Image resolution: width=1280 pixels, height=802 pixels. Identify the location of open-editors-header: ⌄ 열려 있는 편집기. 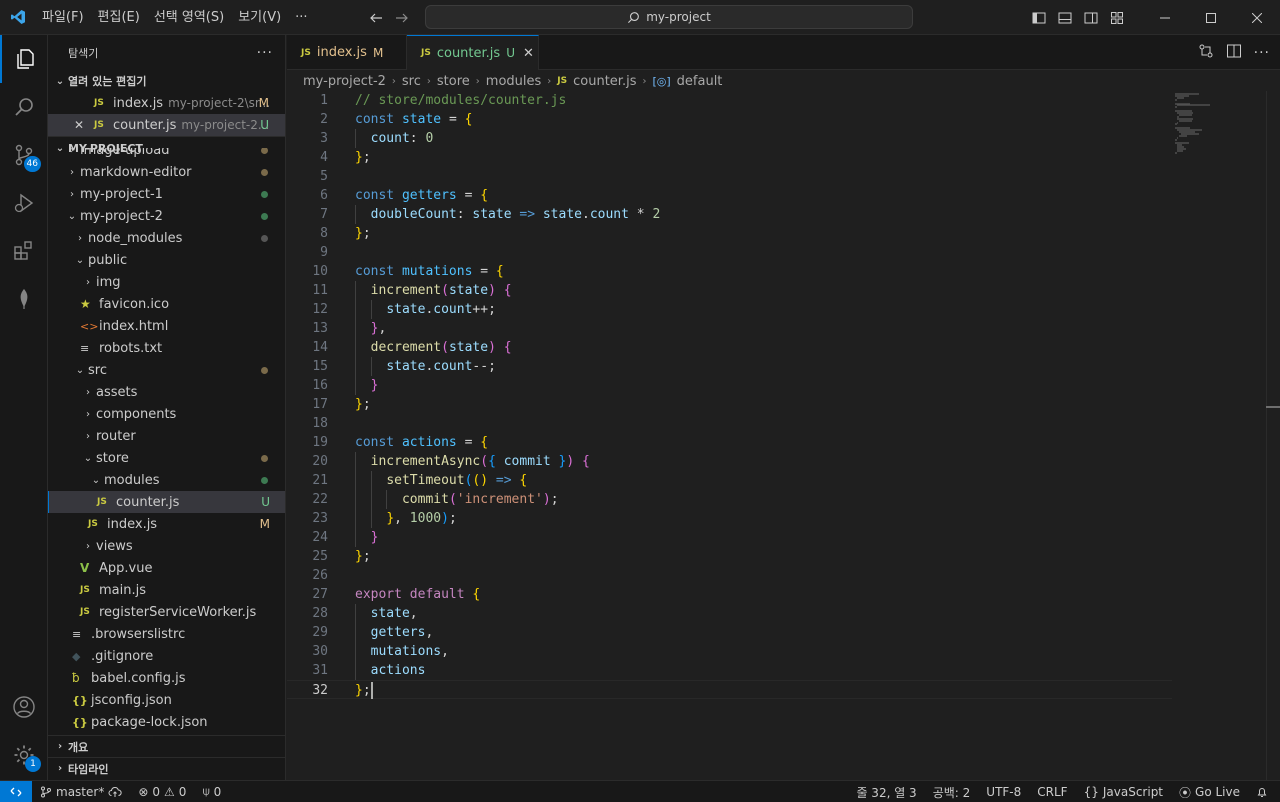
(166, 81).